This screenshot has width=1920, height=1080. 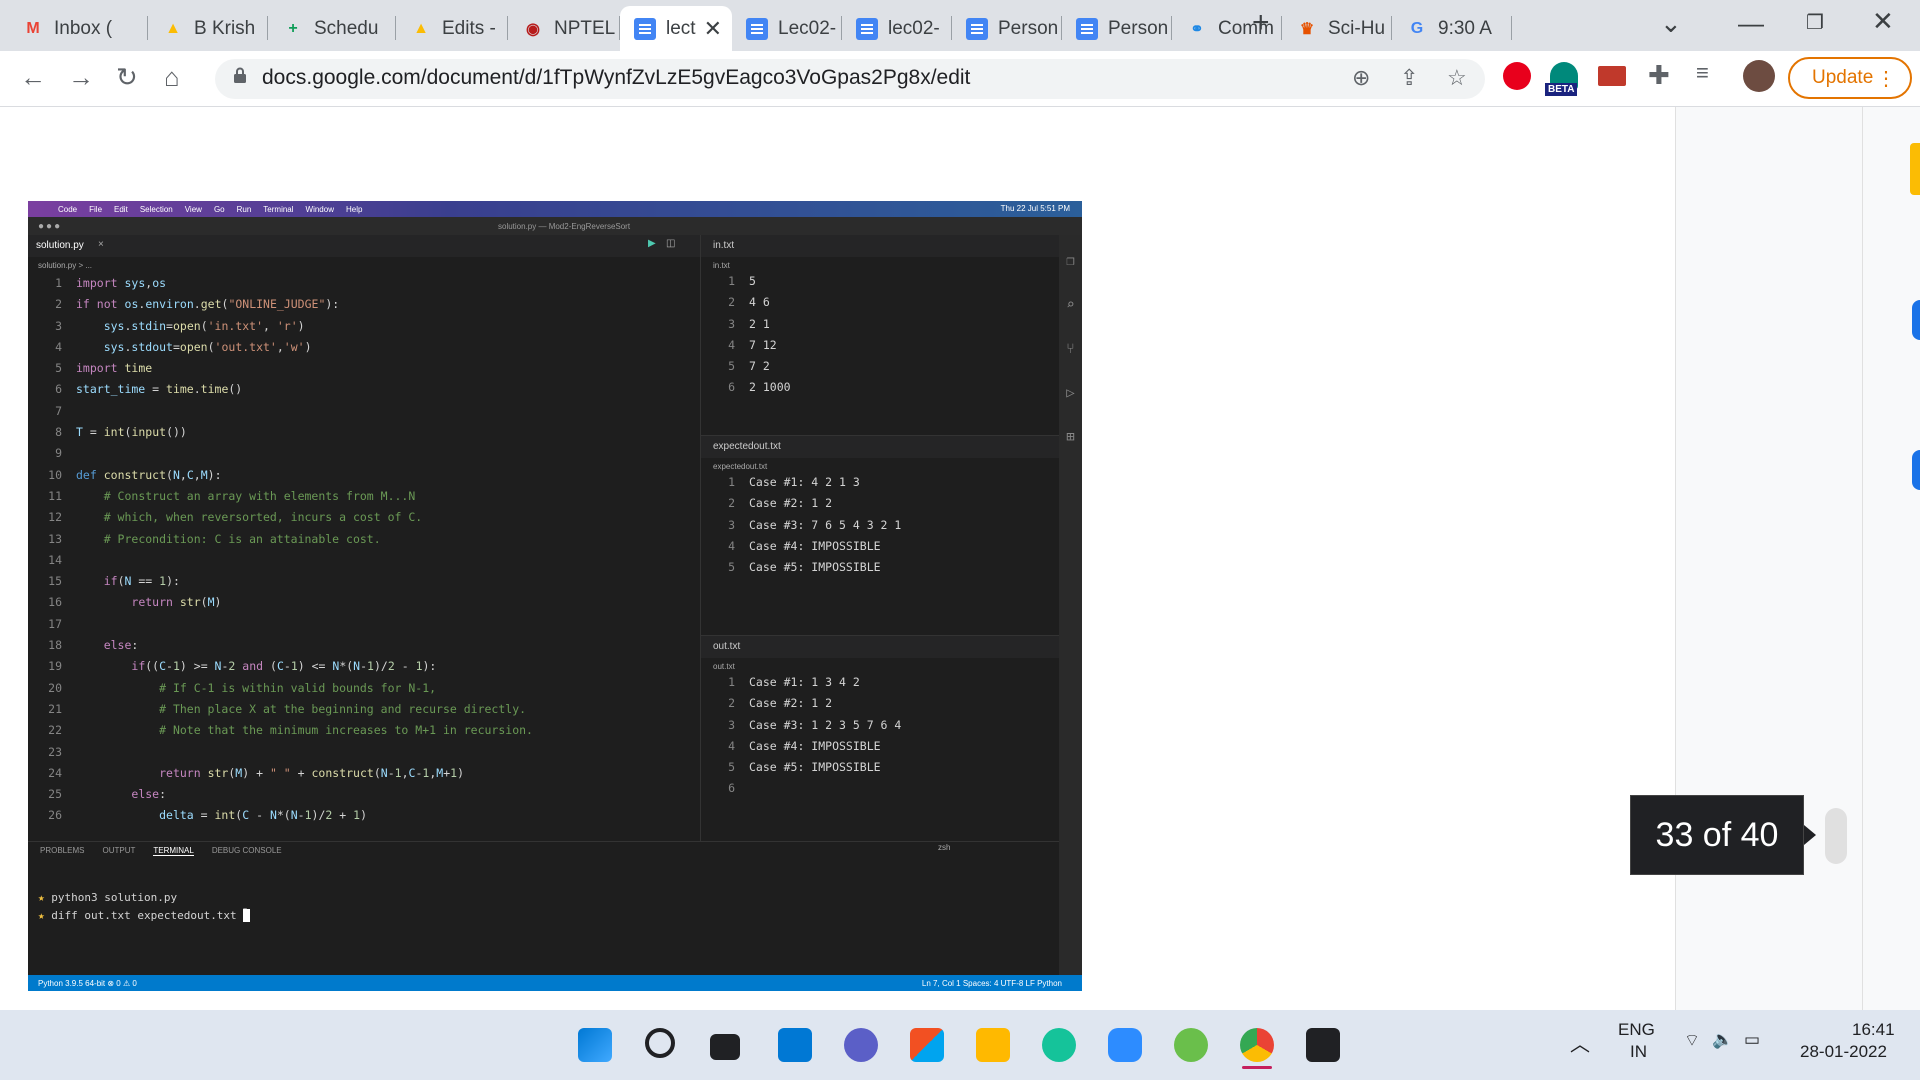 I want to click on code-line: 14, so click(x=282, y=560).